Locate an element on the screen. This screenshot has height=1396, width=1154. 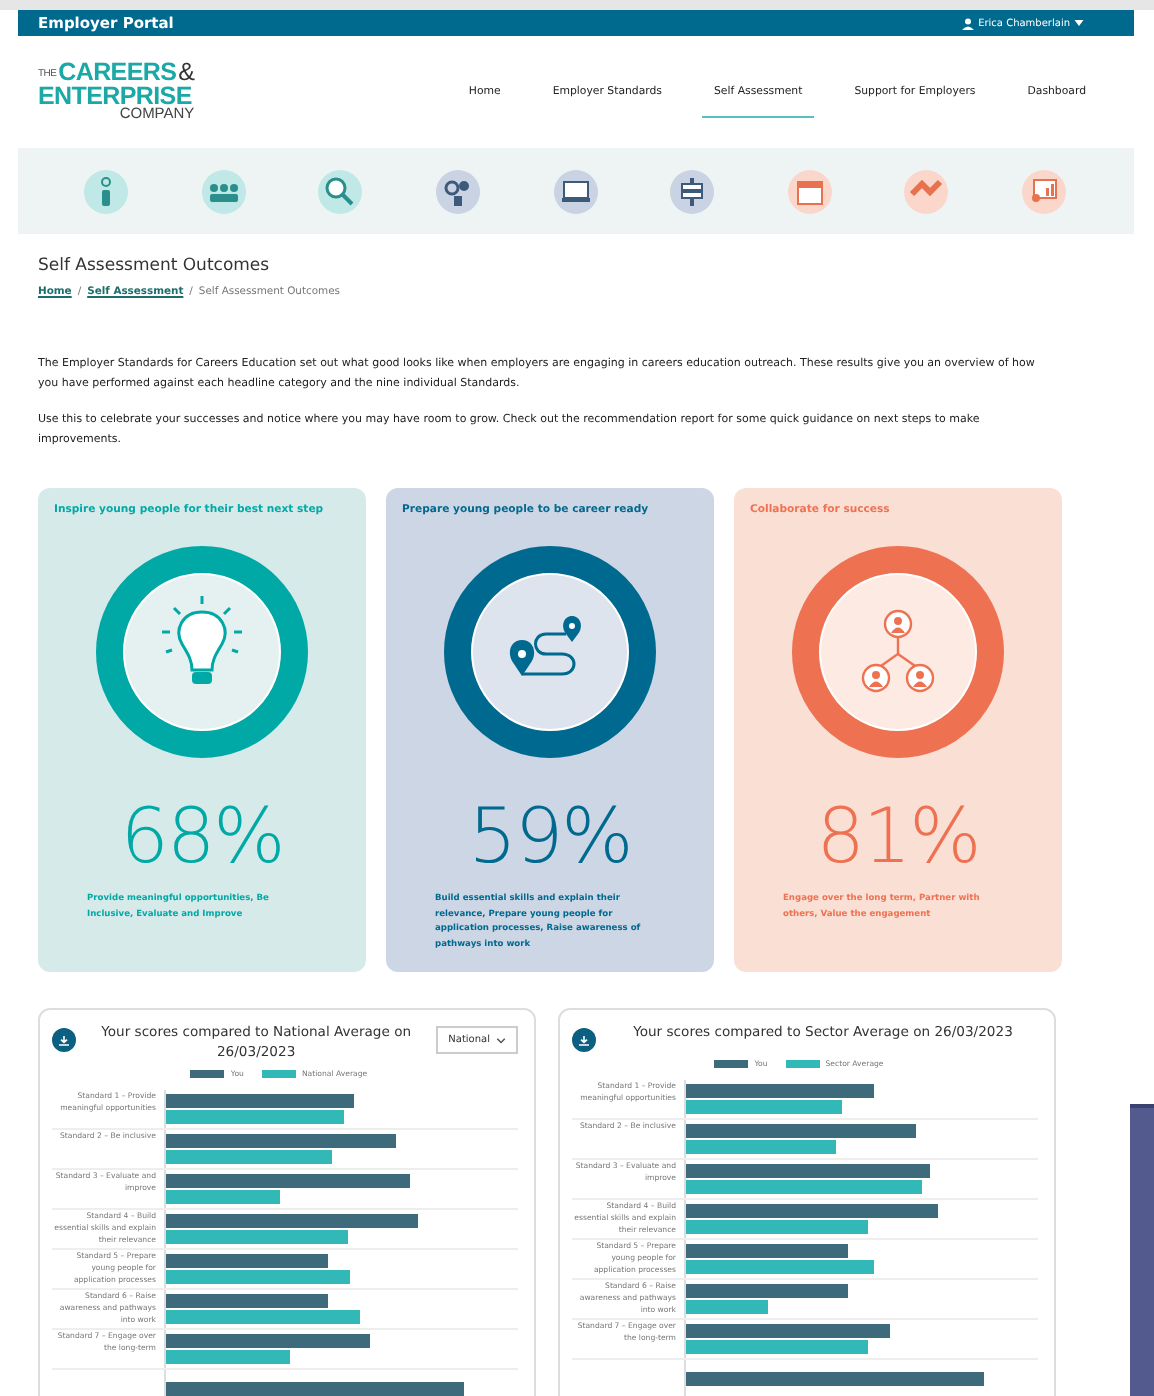
percentage-score: 81% is located at coordinates (898, 836).